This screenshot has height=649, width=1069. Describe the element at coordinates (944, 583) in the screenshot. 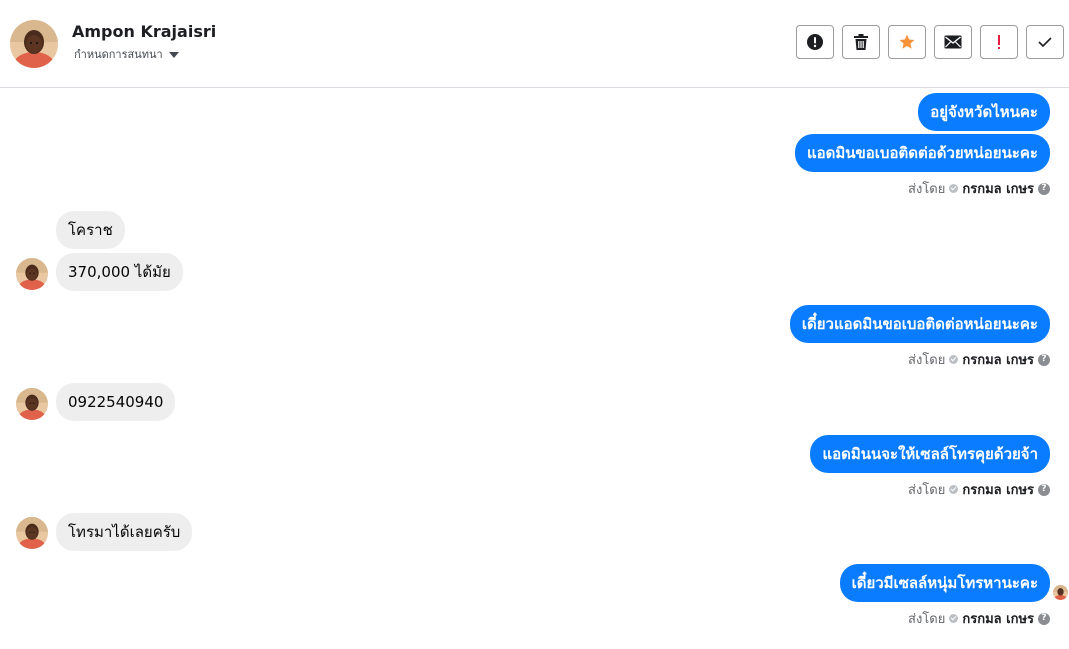

I see `outgoing-message: เดี๋ยวมีเซลล์หนุ่มโทรหานะคะ` at that location.